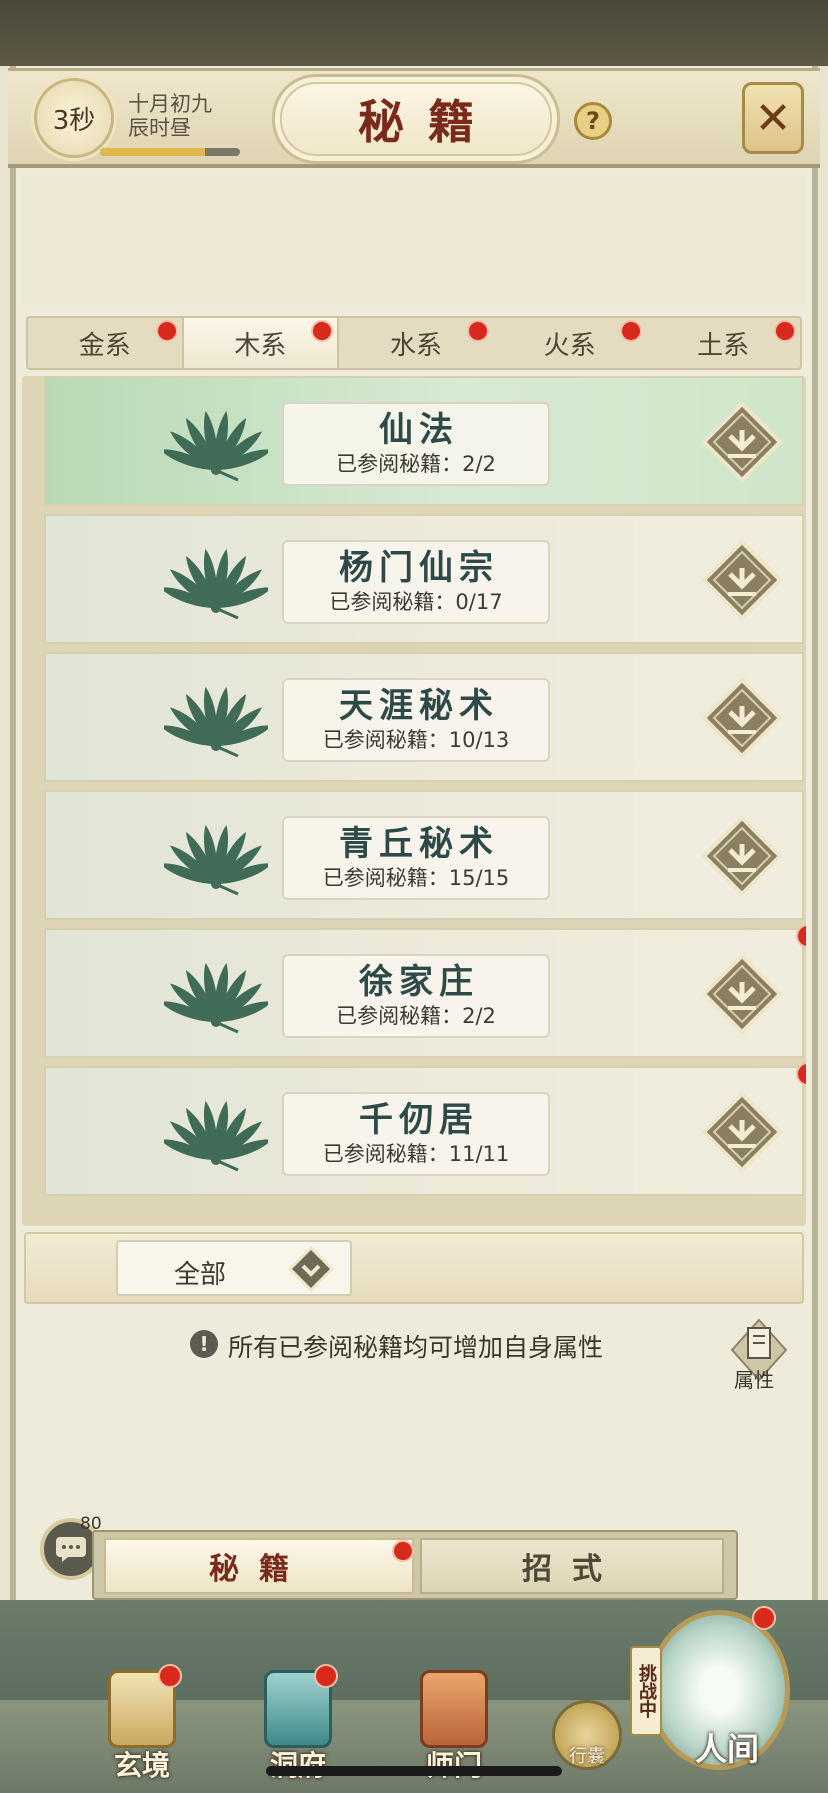 The width and height of the screenshot is (828, 1793). I want to click on chat-icon, so click(71, 1549).